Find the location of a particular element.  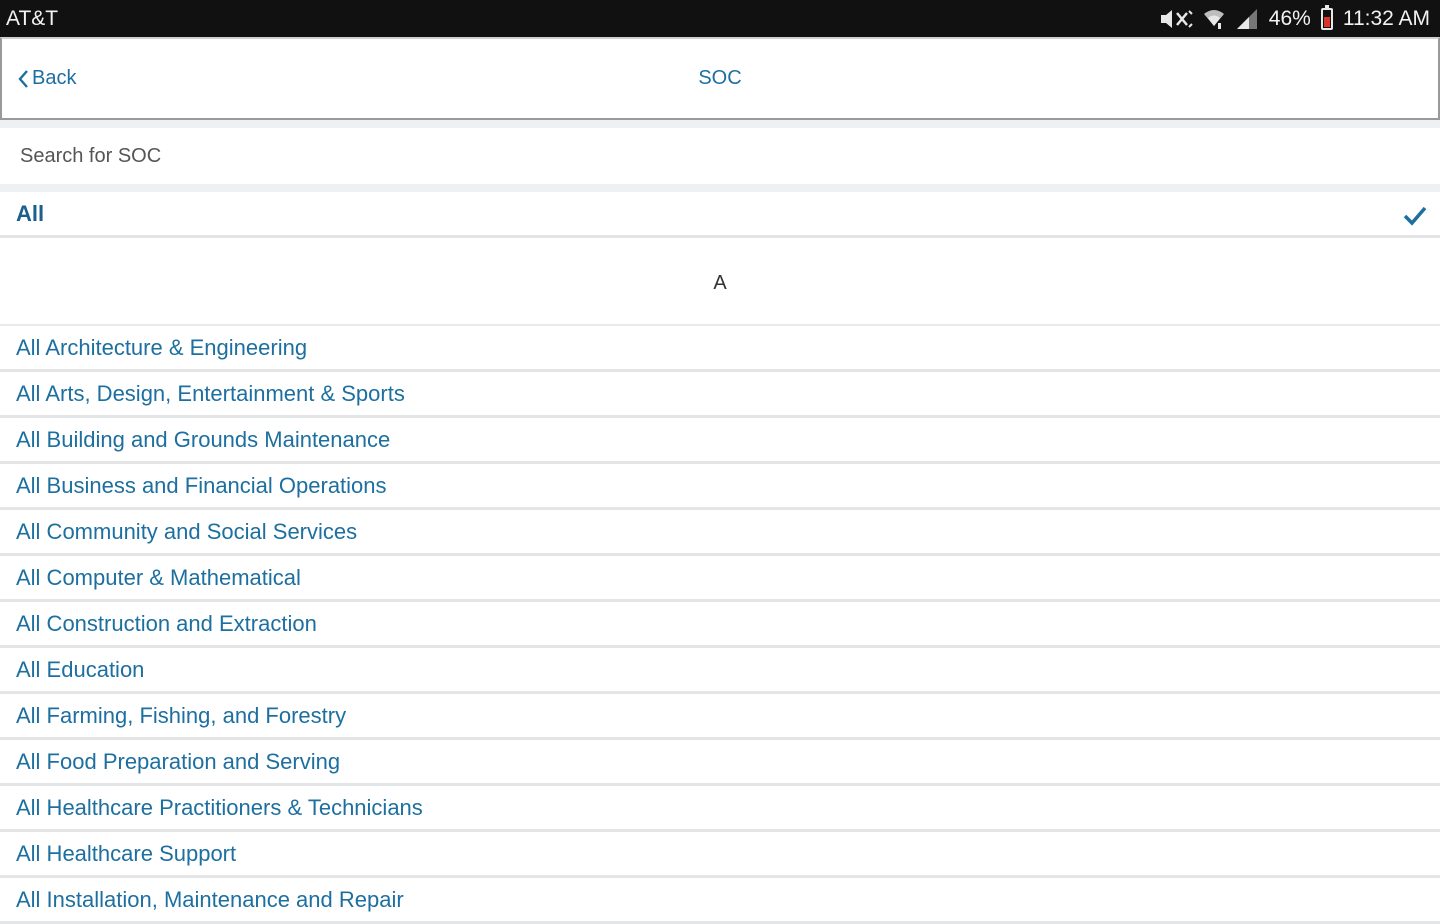

list-item: All Arts, Design, Entertainment & Sports is located at coordinates (720, 395).